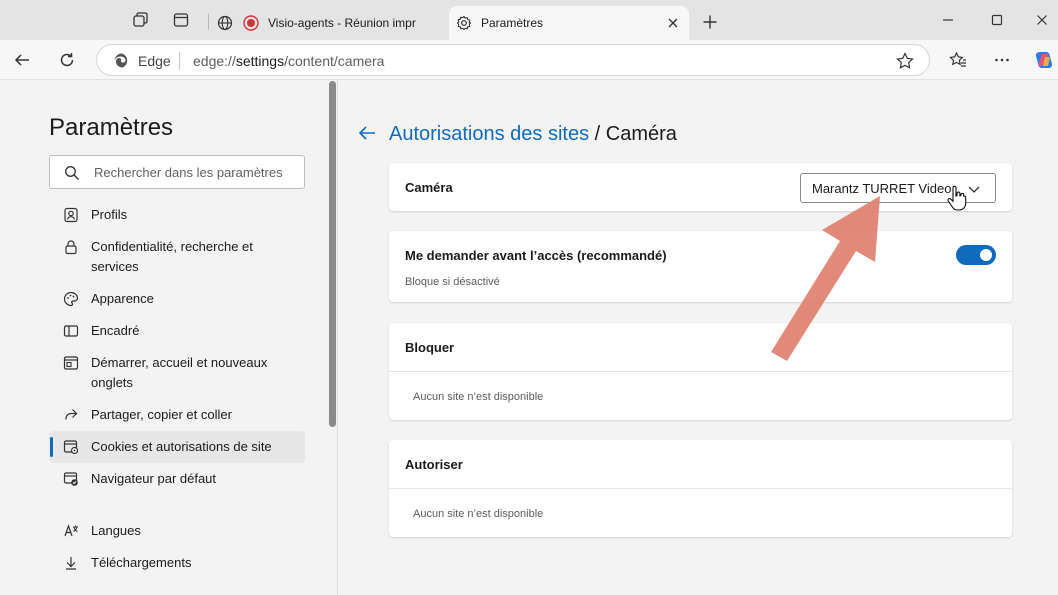  What do you see at coordinates (71, 414) in the screenshot?
I see `share-icon` at bounding box center [71, 414].